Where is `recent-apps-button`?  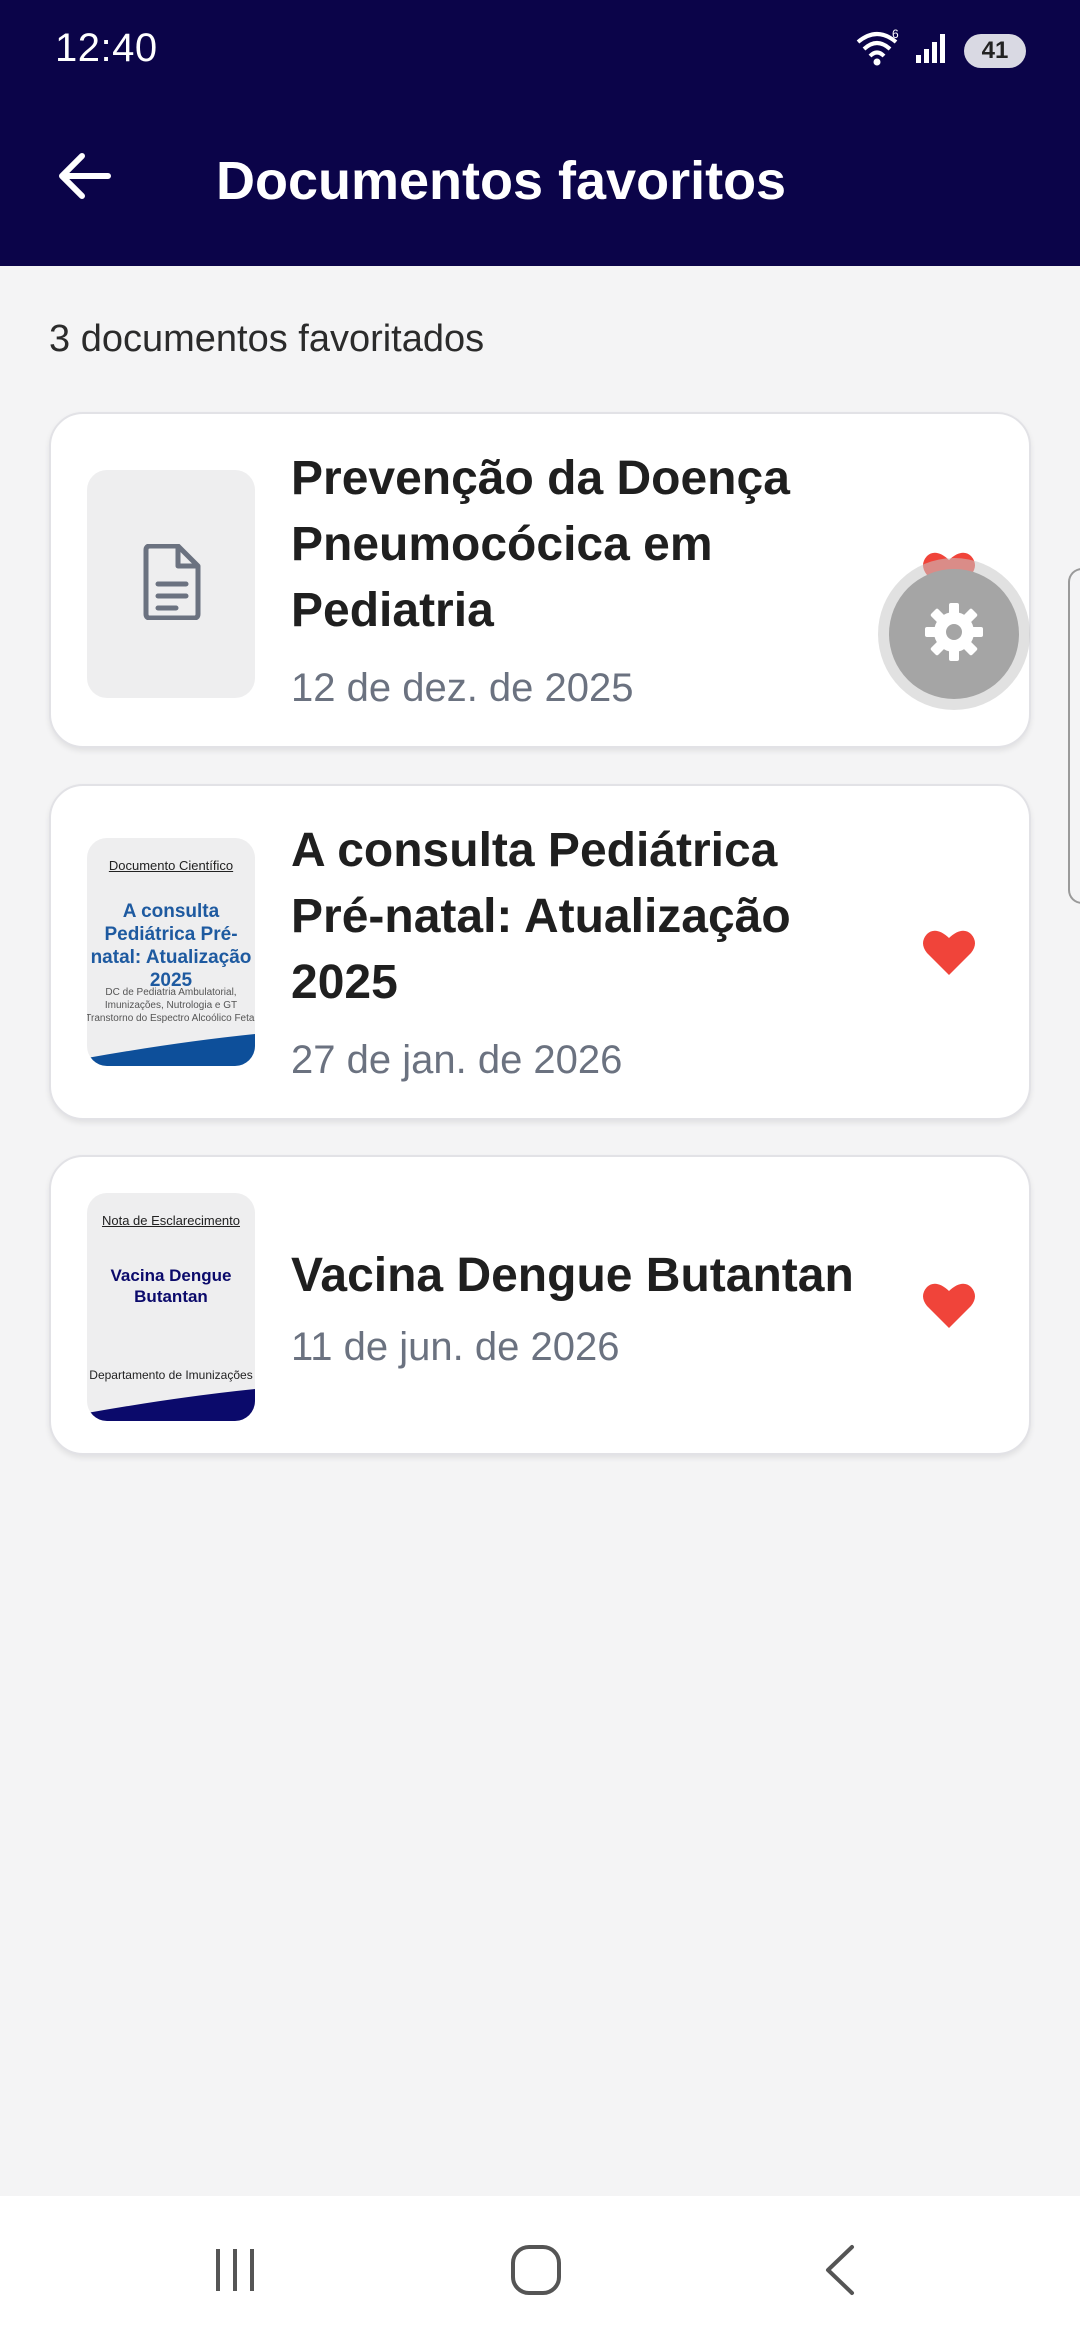 recent-apps-button is located at coordinates (235, 2272).